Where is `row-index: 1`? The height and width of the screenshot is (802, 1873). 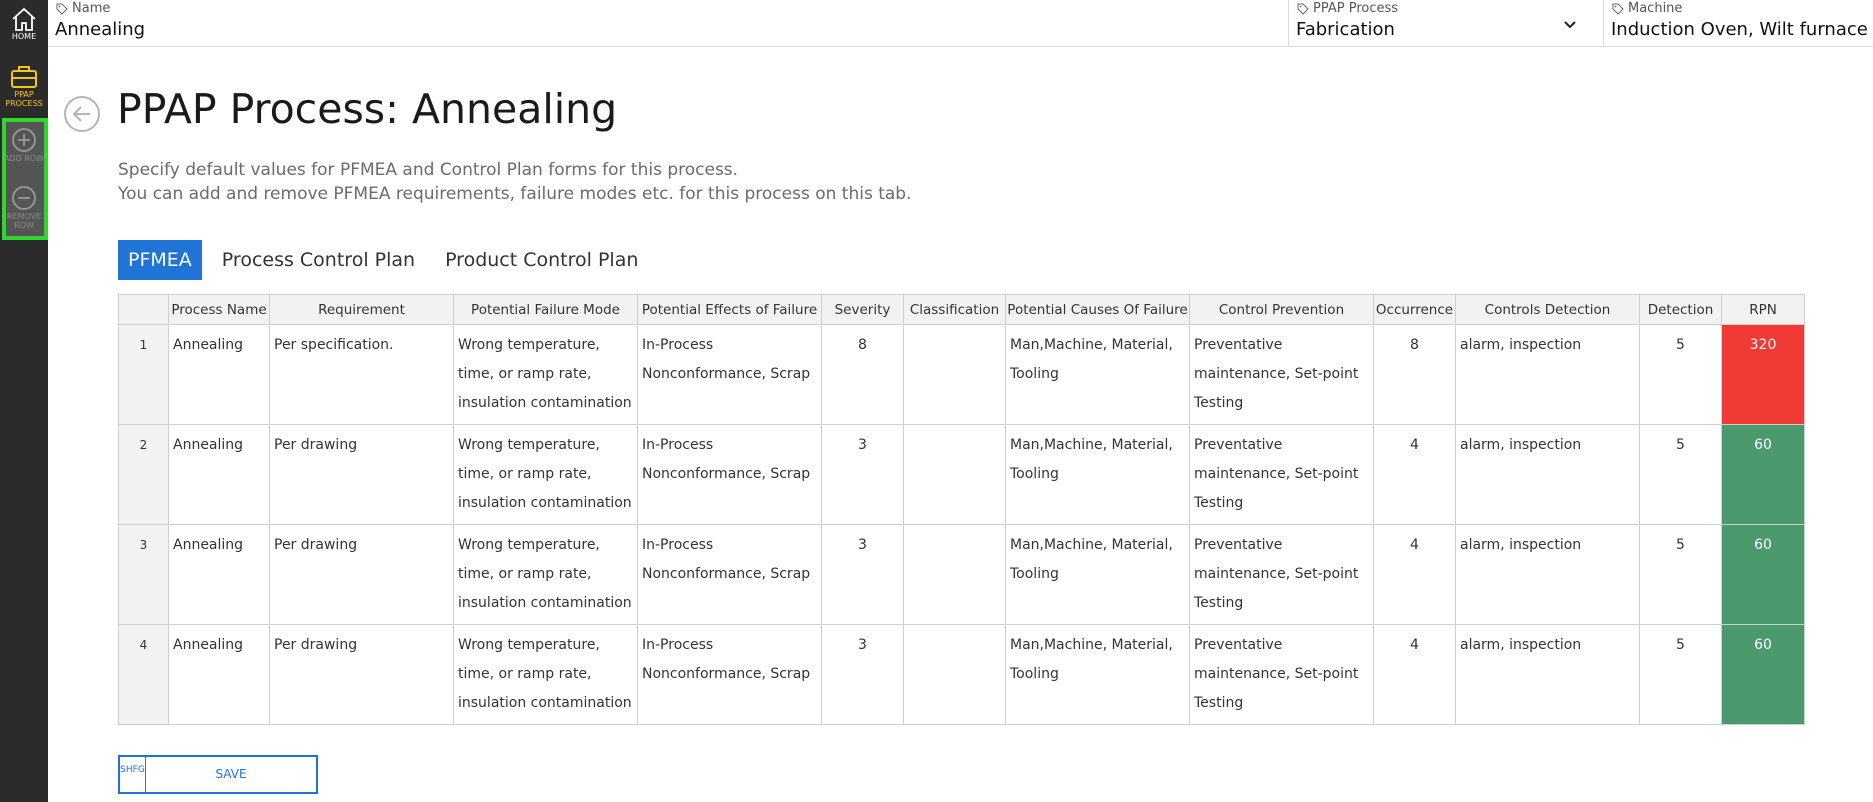 row-index: 1 is located at coordinates (143, 374).